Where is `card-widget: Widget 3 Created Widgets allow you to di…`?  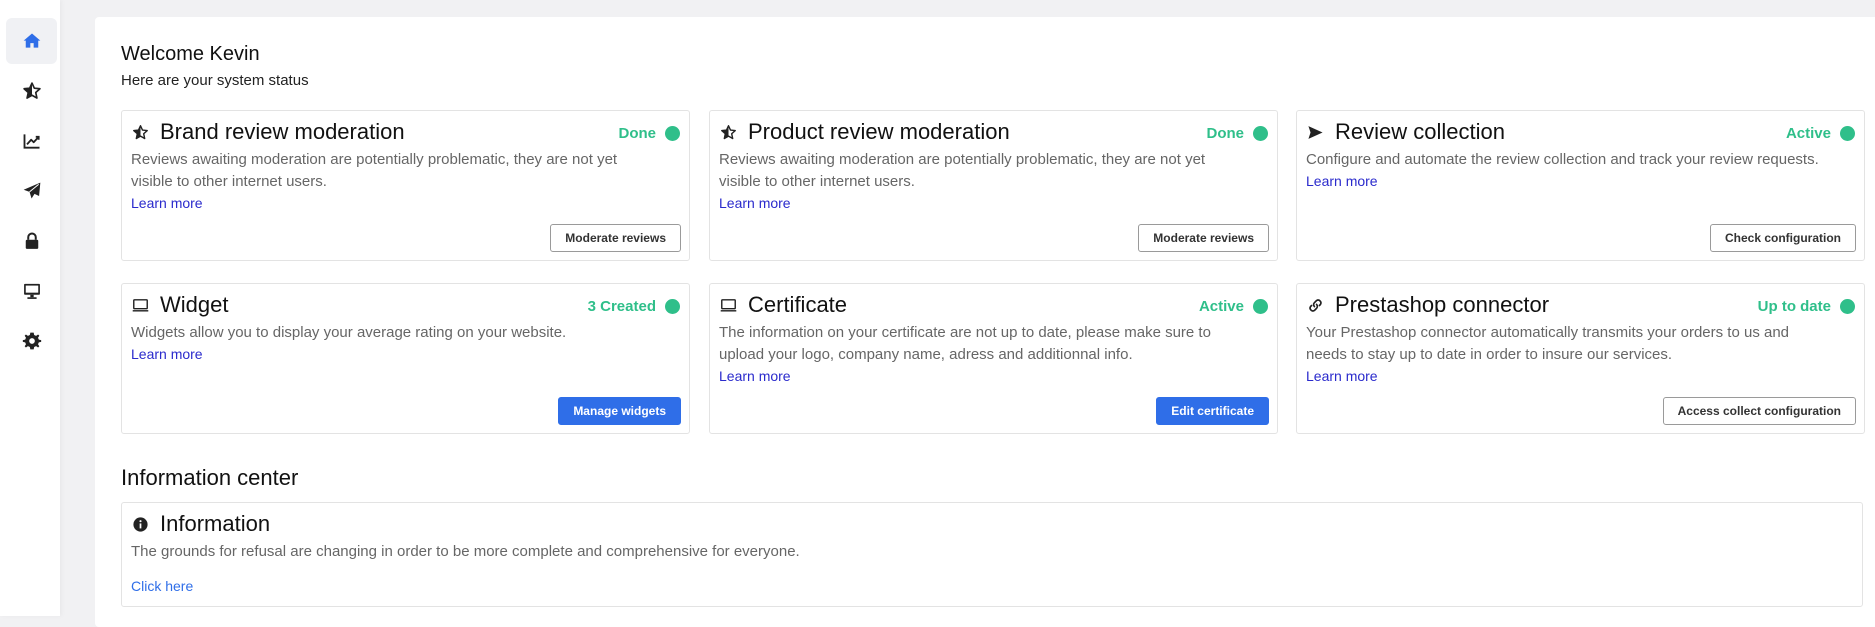
card-widget: Widget 3 Created Widgets allow you to di… is located at coordinates (405, 358).